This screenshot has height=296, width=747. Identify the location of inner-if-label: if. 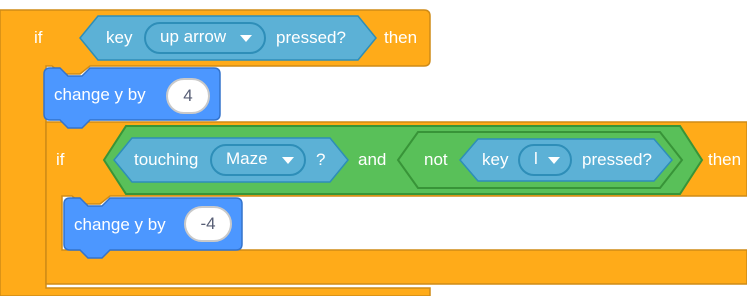
(60, 159).